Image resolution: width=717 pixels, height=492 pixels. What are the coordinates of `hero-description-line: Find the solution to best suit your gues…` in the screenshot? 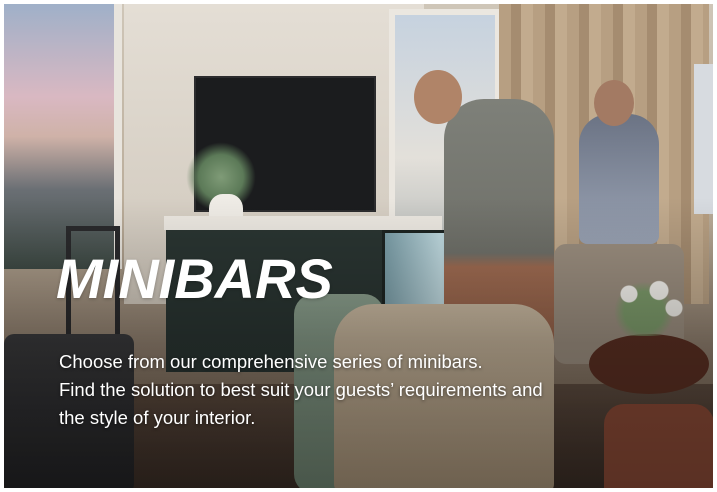 It's located at (301, 389).